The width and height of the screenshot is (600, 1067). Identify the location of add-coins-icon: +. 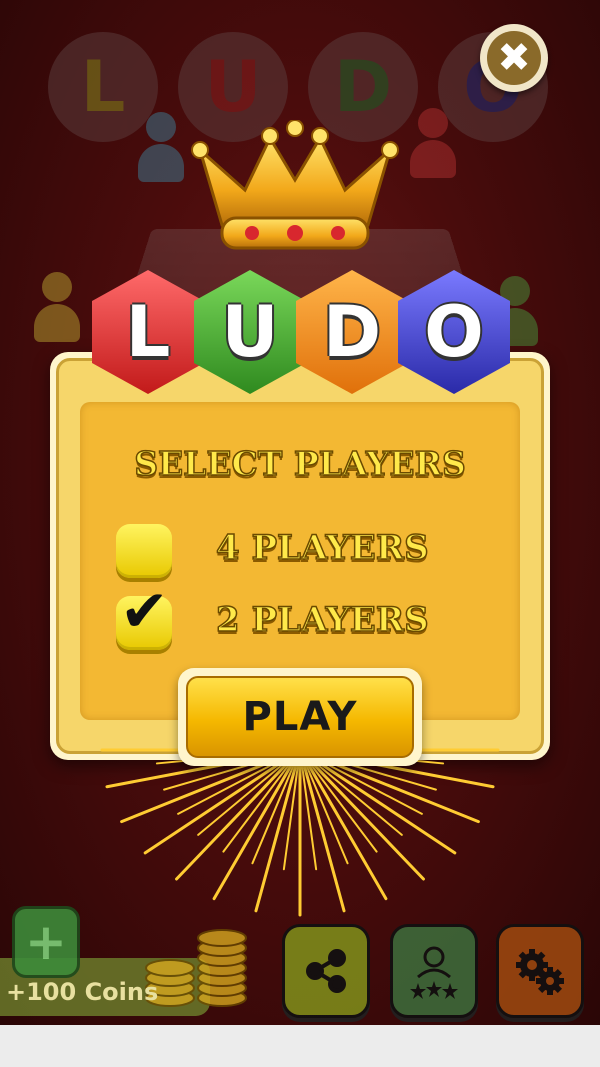
(46, 942).